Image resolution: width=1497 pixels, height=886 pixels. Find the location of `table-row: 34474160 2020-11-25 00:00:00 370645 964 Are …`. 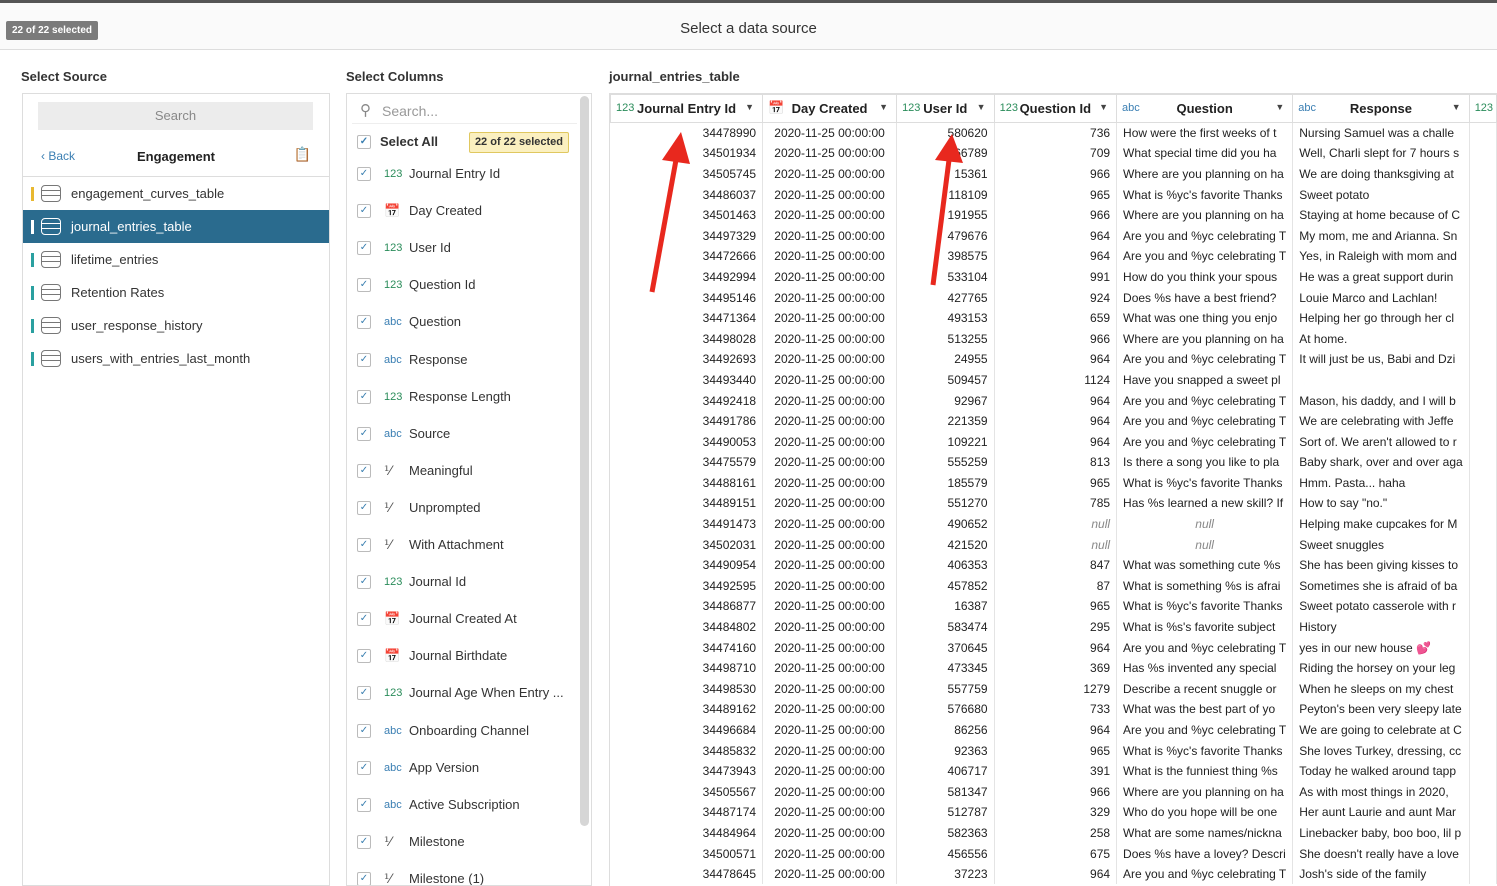

table-row: 34474160 2020-11-25 00:00:00 370645 964 Are … is located at coordinates (1053, 647).